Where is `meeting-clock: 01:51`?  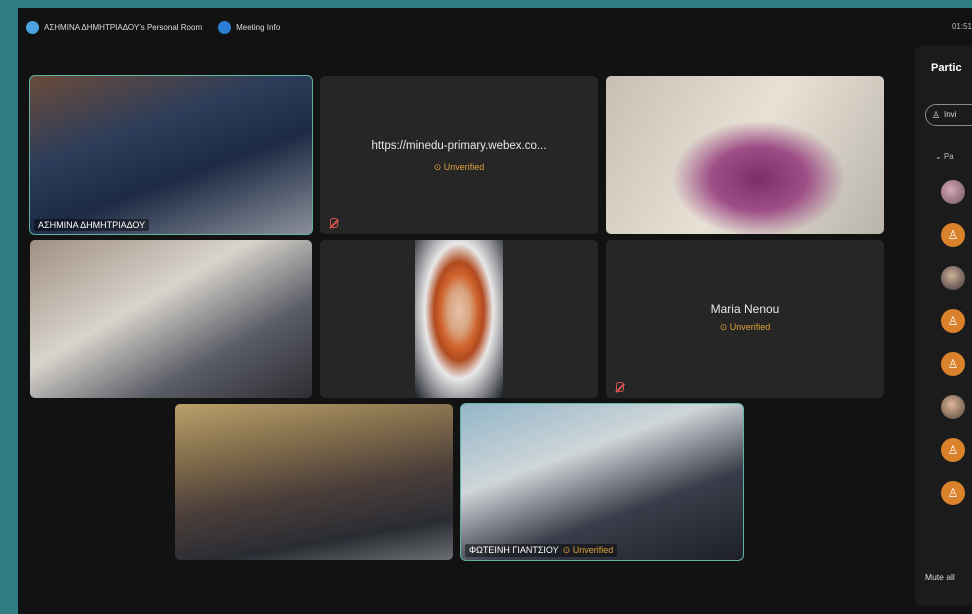 meeting-clock: 01:51 is located at coordinates (961, 26).